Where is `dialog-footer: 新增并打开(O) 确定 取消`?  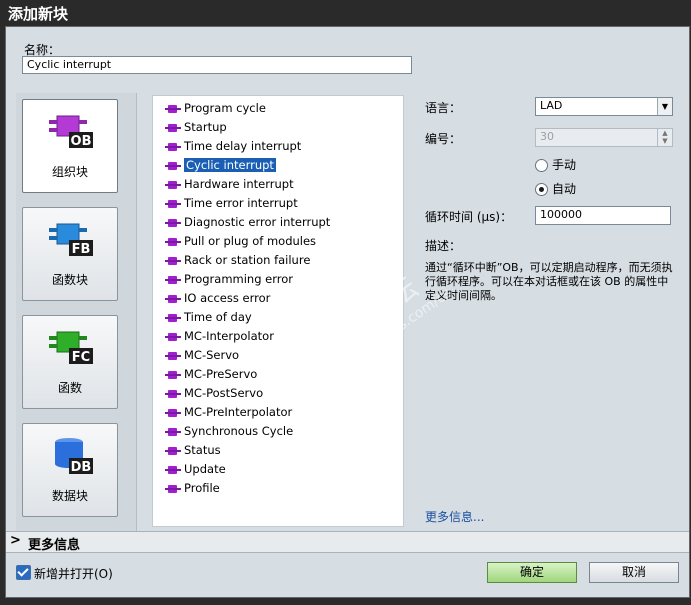 dialog-footer: 新增并打开(O) 确定 取消 is located at coordinates (347, 575).